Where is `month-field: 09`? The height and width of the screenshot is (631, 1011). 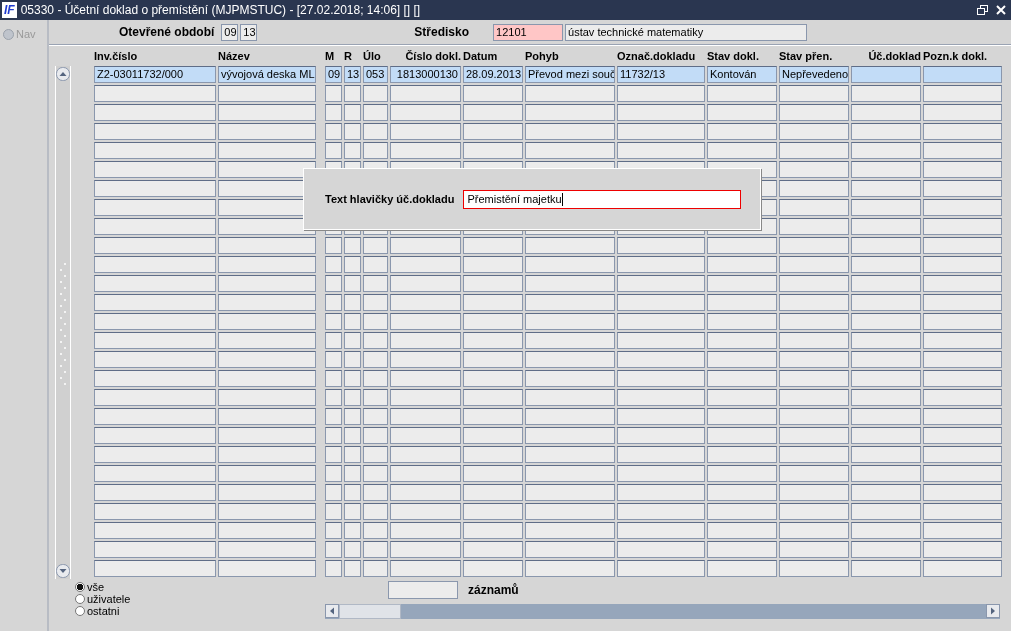
month-field: 09 is located at coordinates (230, 32).